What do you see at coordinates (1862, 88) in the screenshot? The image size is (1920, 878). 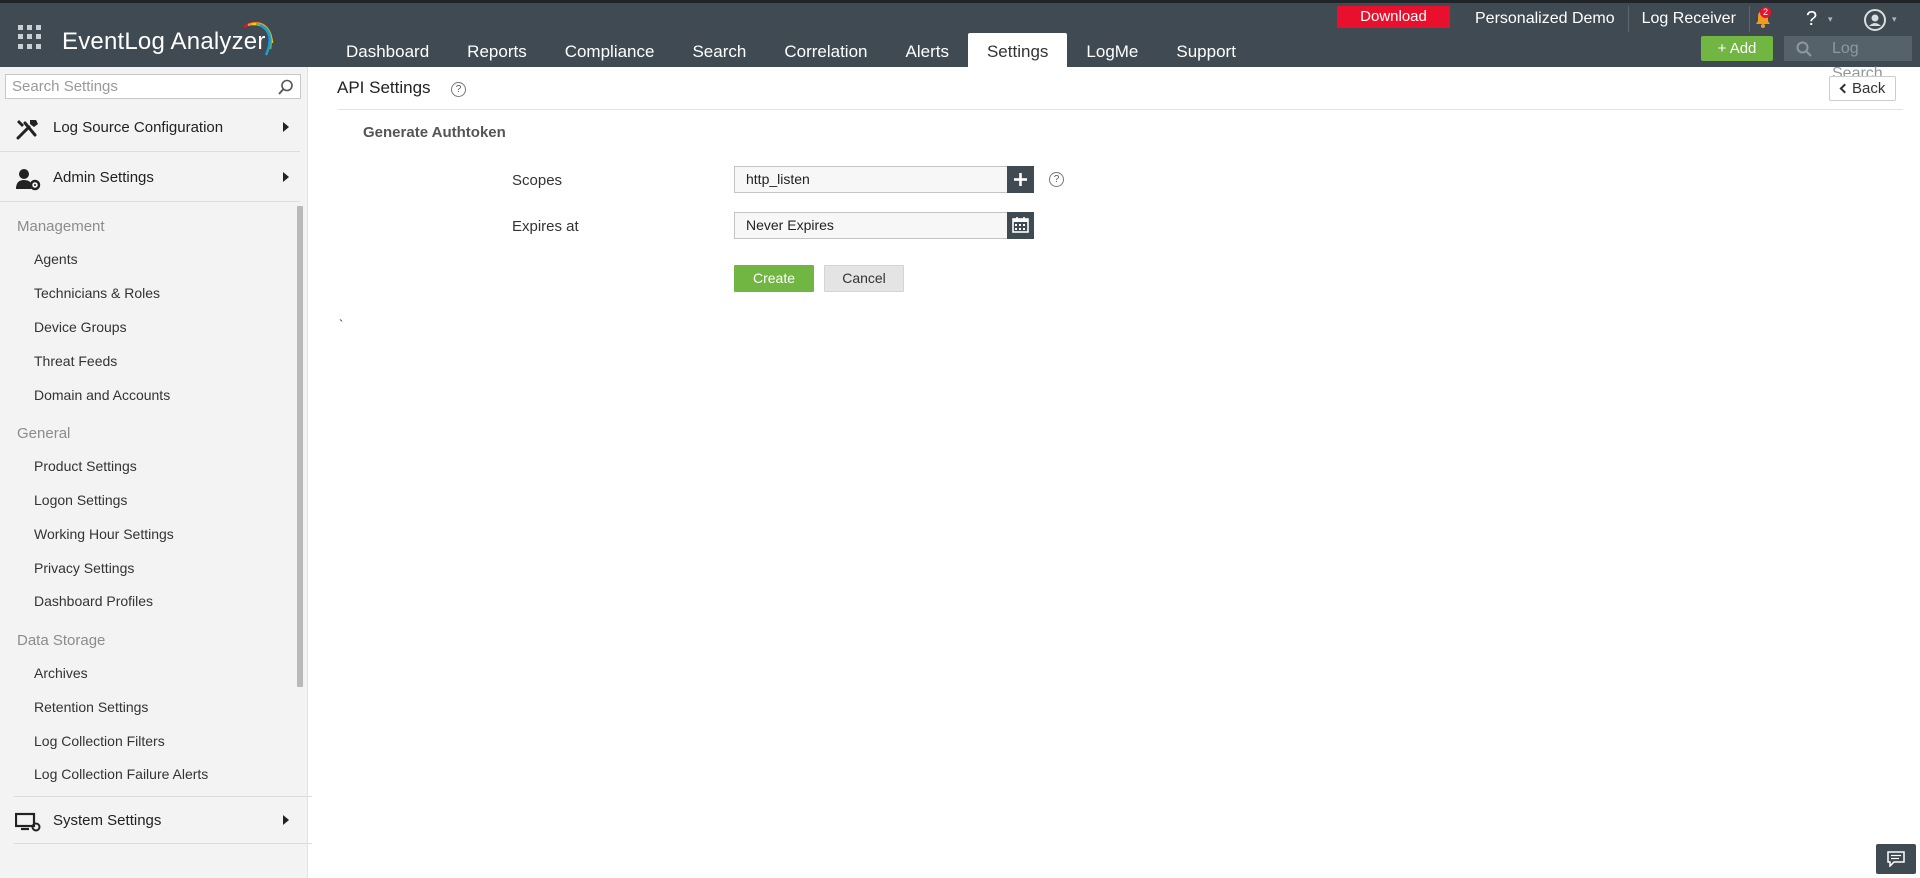 I see `back-button: Back` at bounding box center [1862, 88].